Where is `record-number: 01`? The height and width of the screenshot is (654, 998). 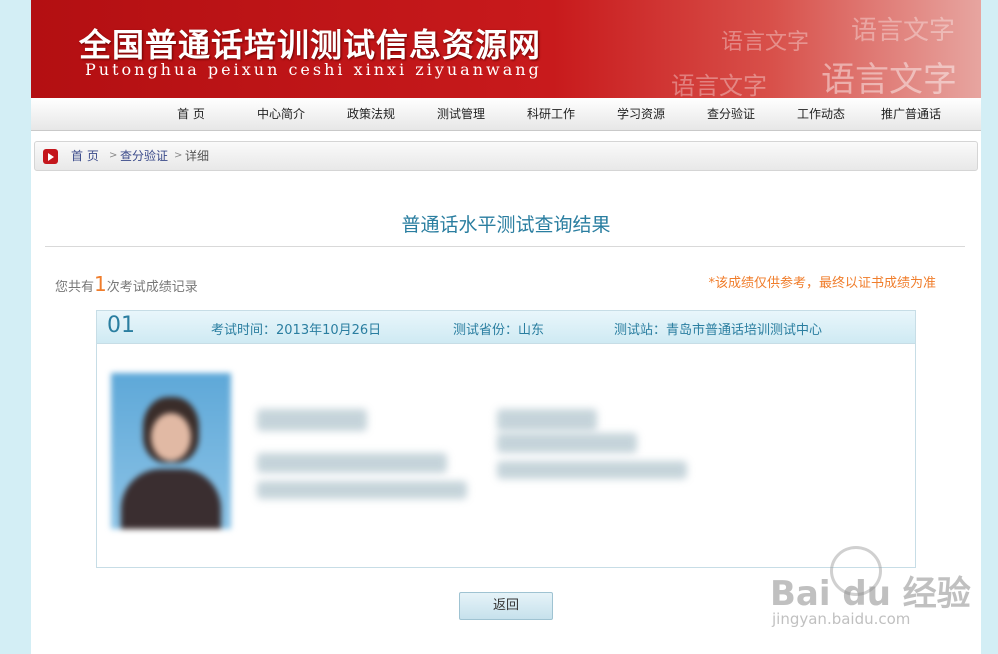
record-number: 01 is located at coordinates (121, 325).